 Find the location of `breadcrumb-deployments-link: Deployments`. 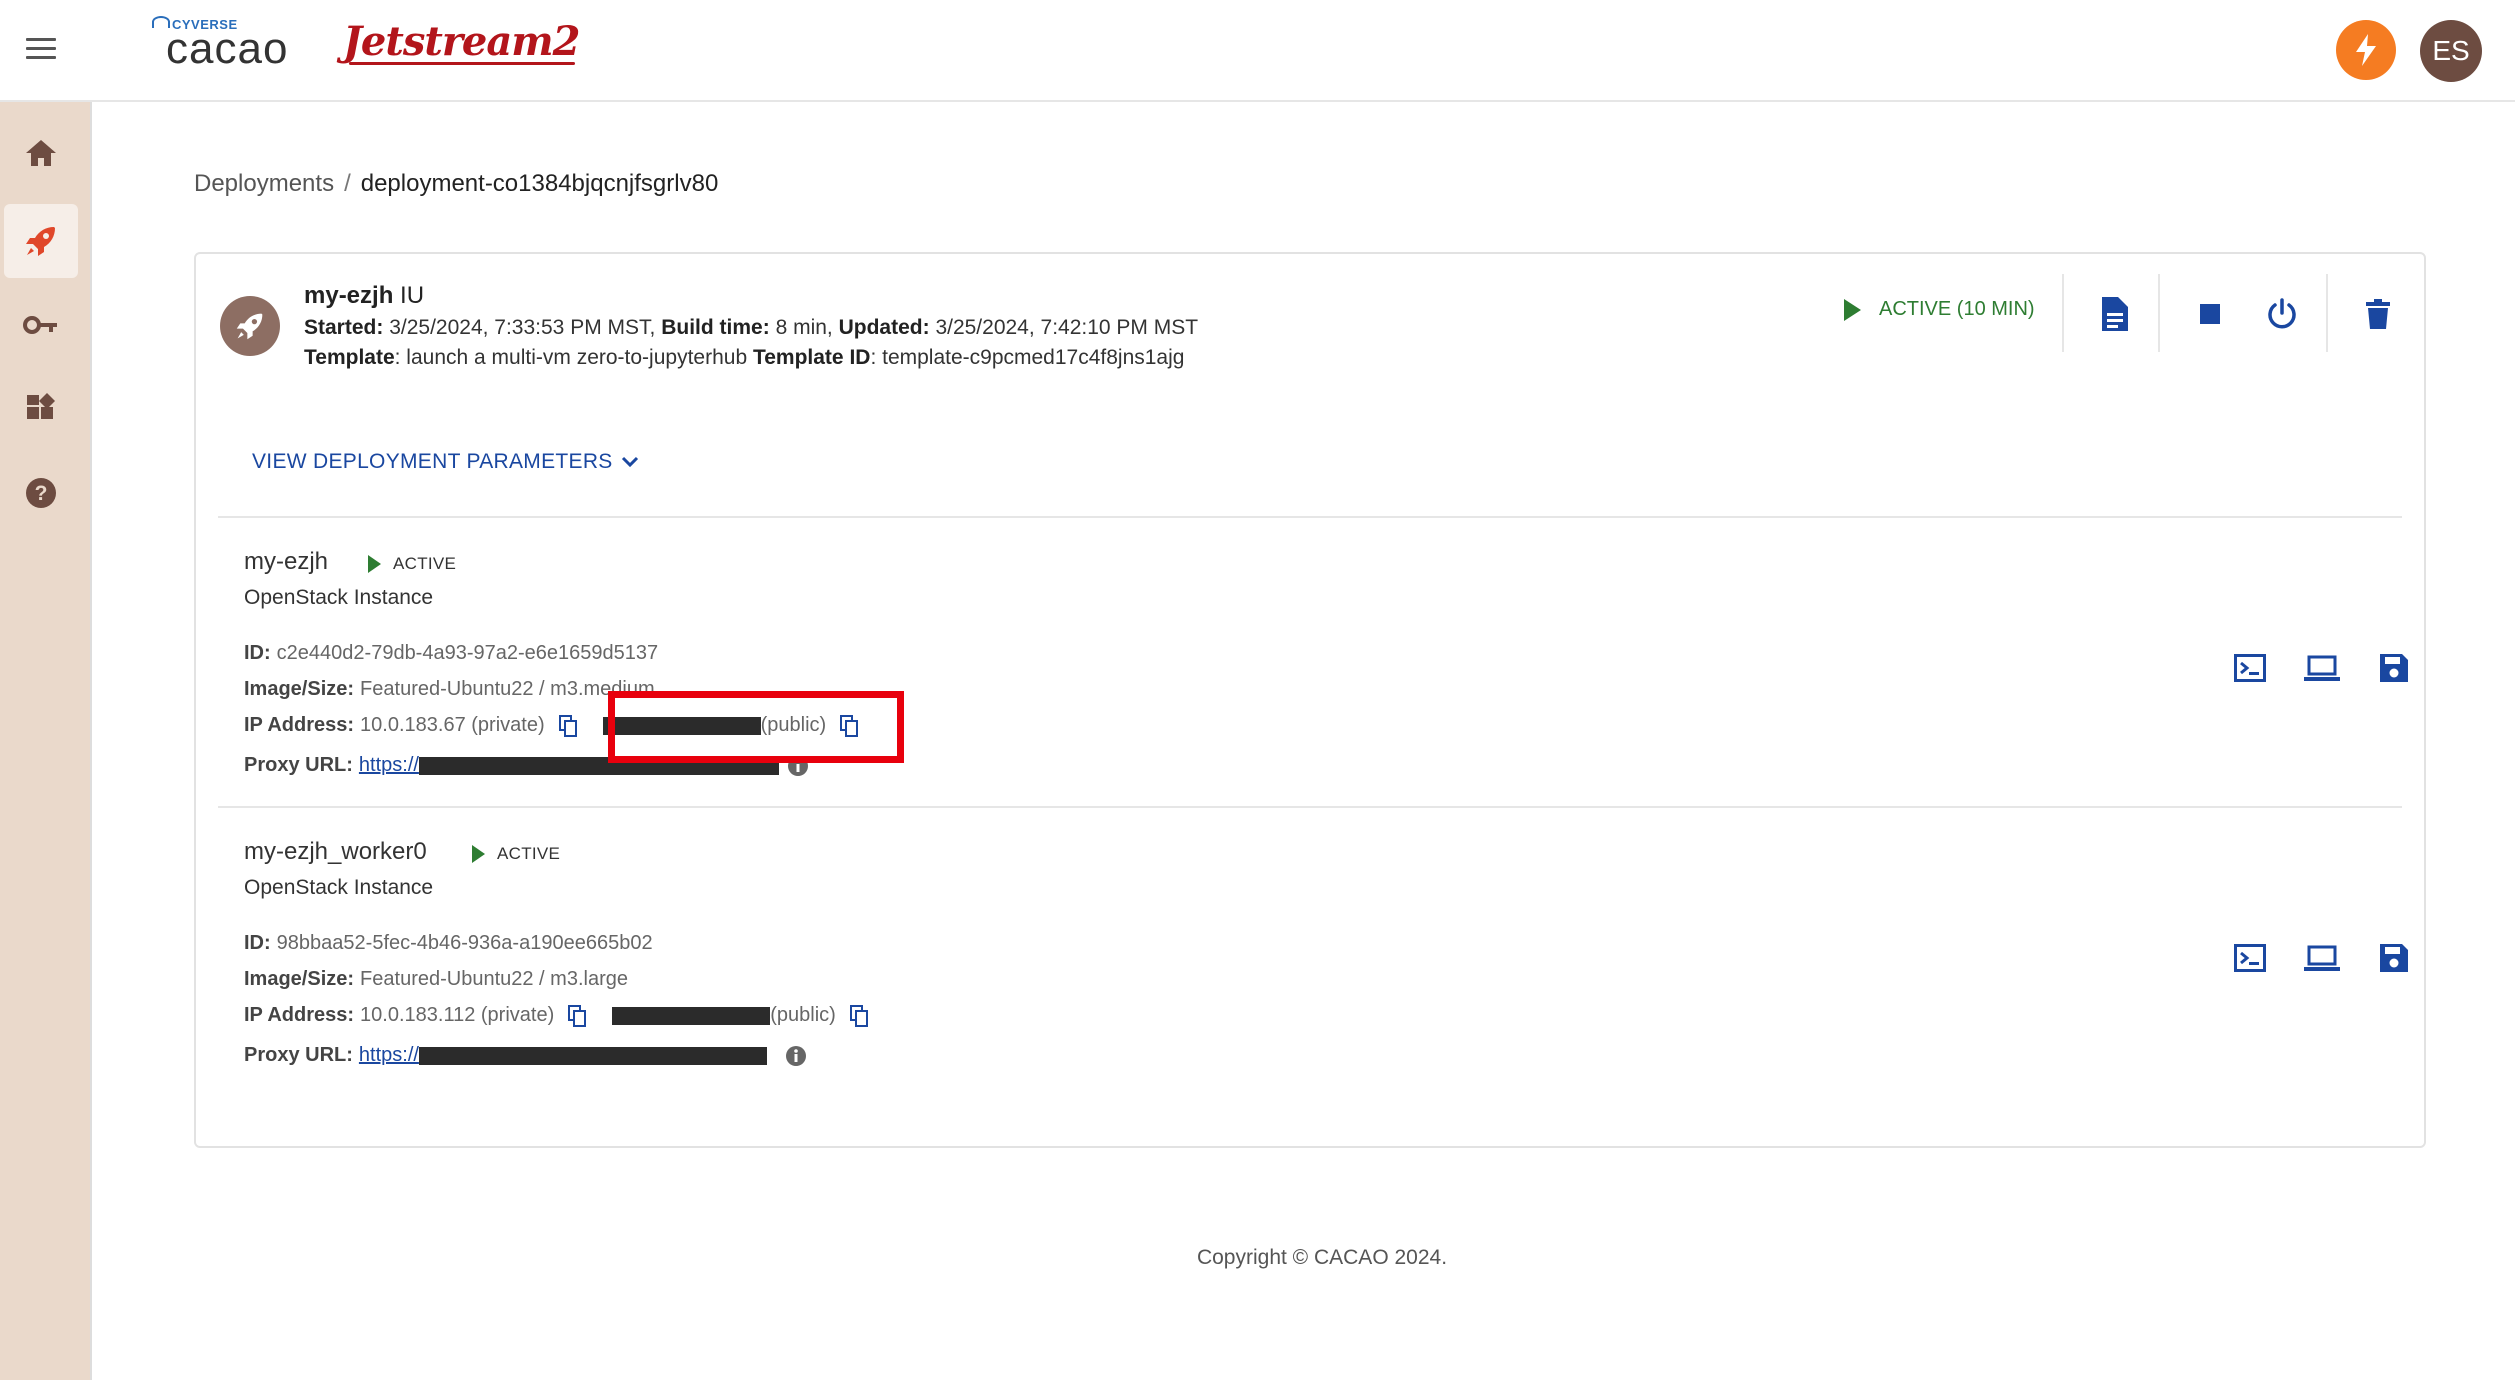

breadcrumb-deployments-link: Deployments is located at coordinates (264, 183).